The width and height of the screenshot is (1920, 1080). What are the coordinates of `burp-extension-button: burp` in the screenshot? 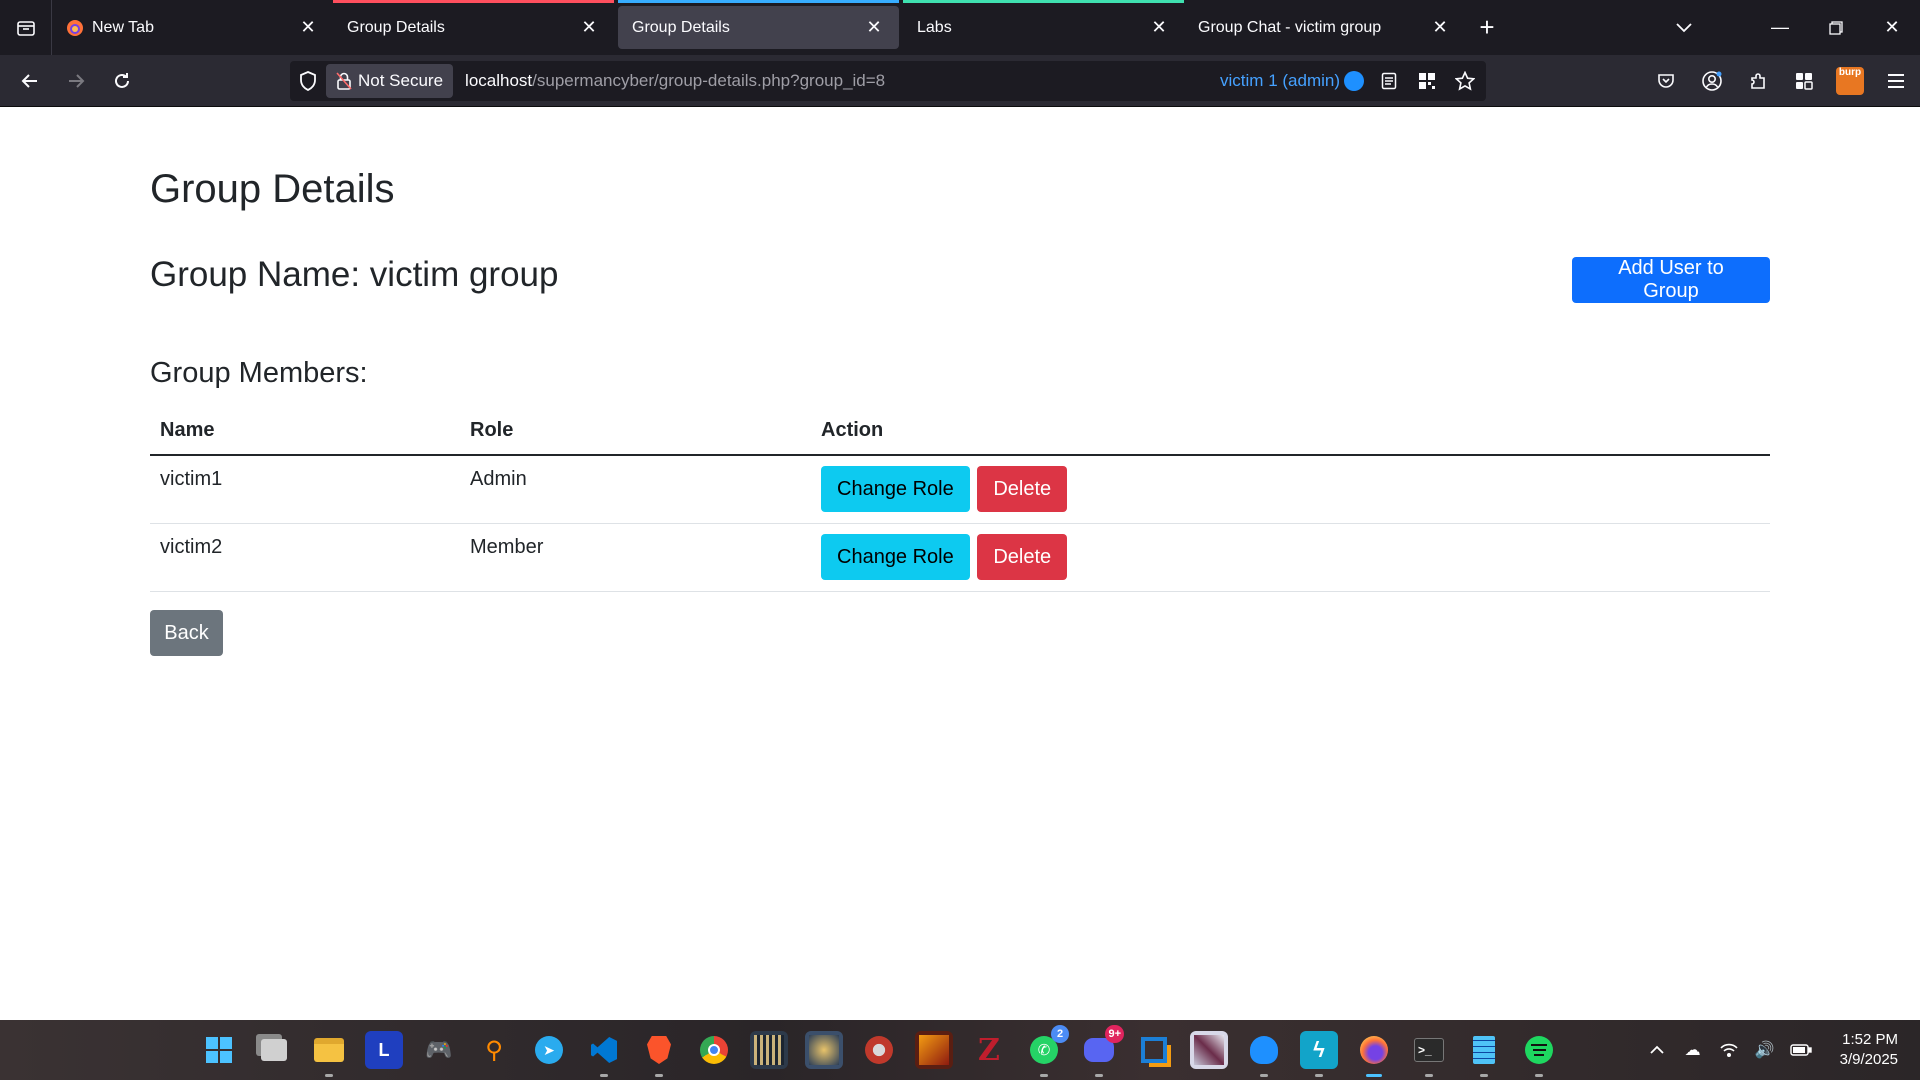 It's located at (1850, 81).